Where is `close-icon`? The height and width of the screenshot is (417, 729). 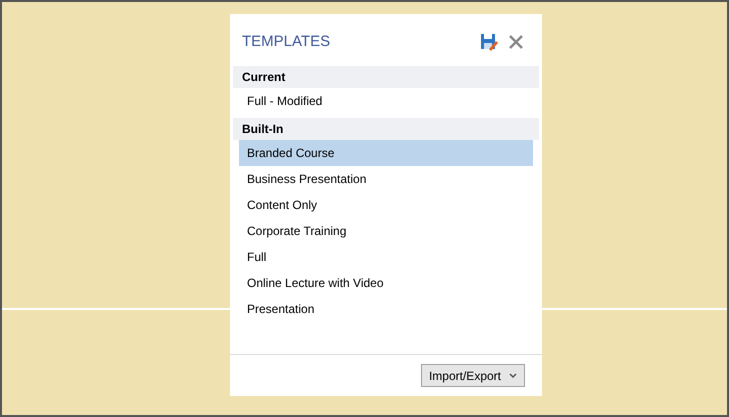
close-icon is located at coordinates (516, 42).